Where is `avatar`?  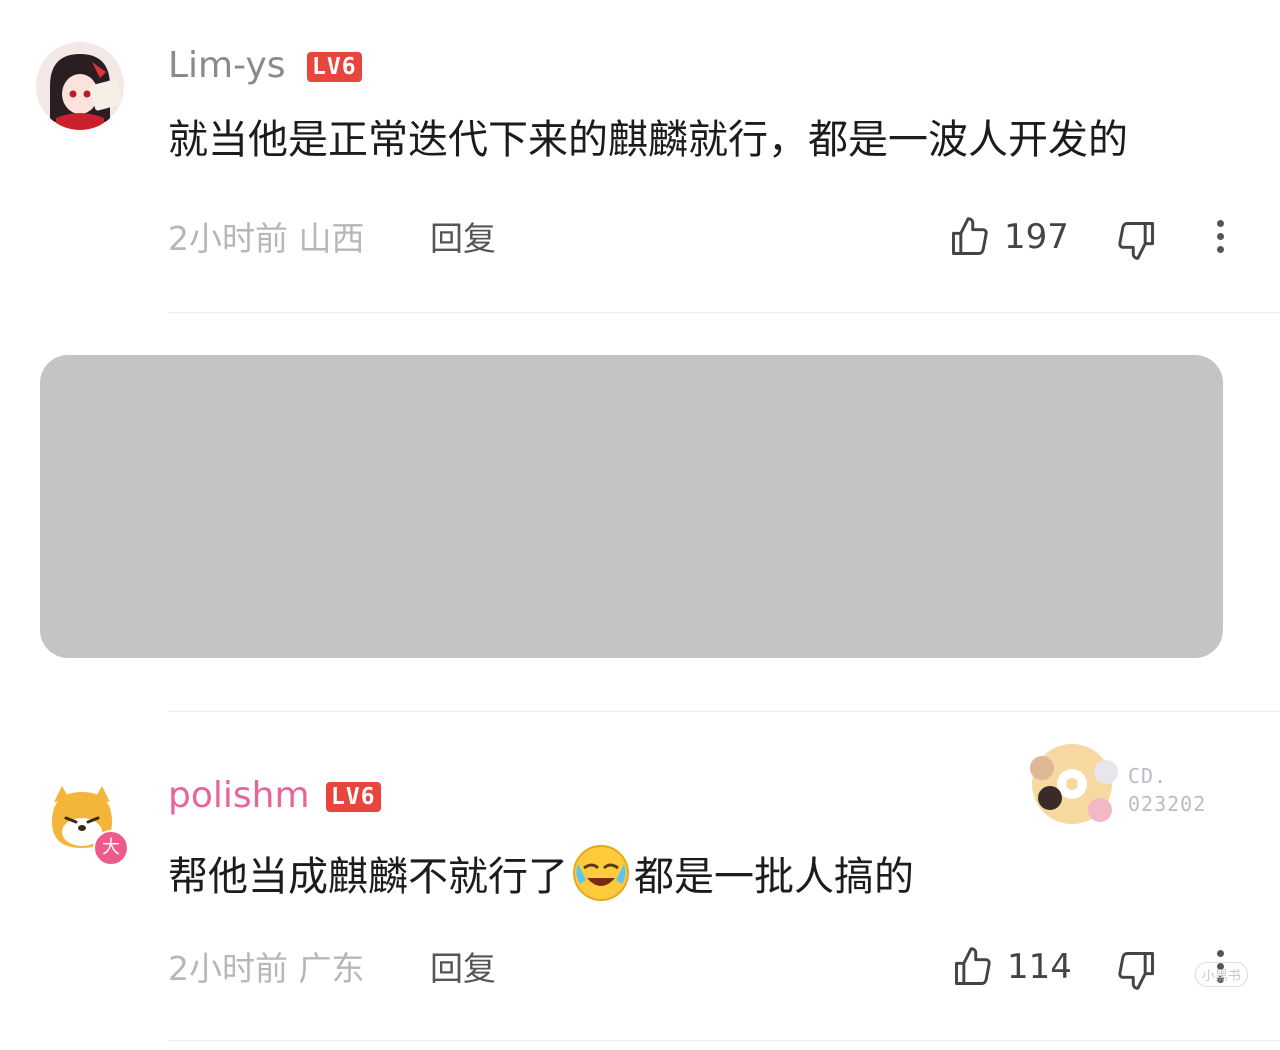
avatar is located at coordinates (80, 86).